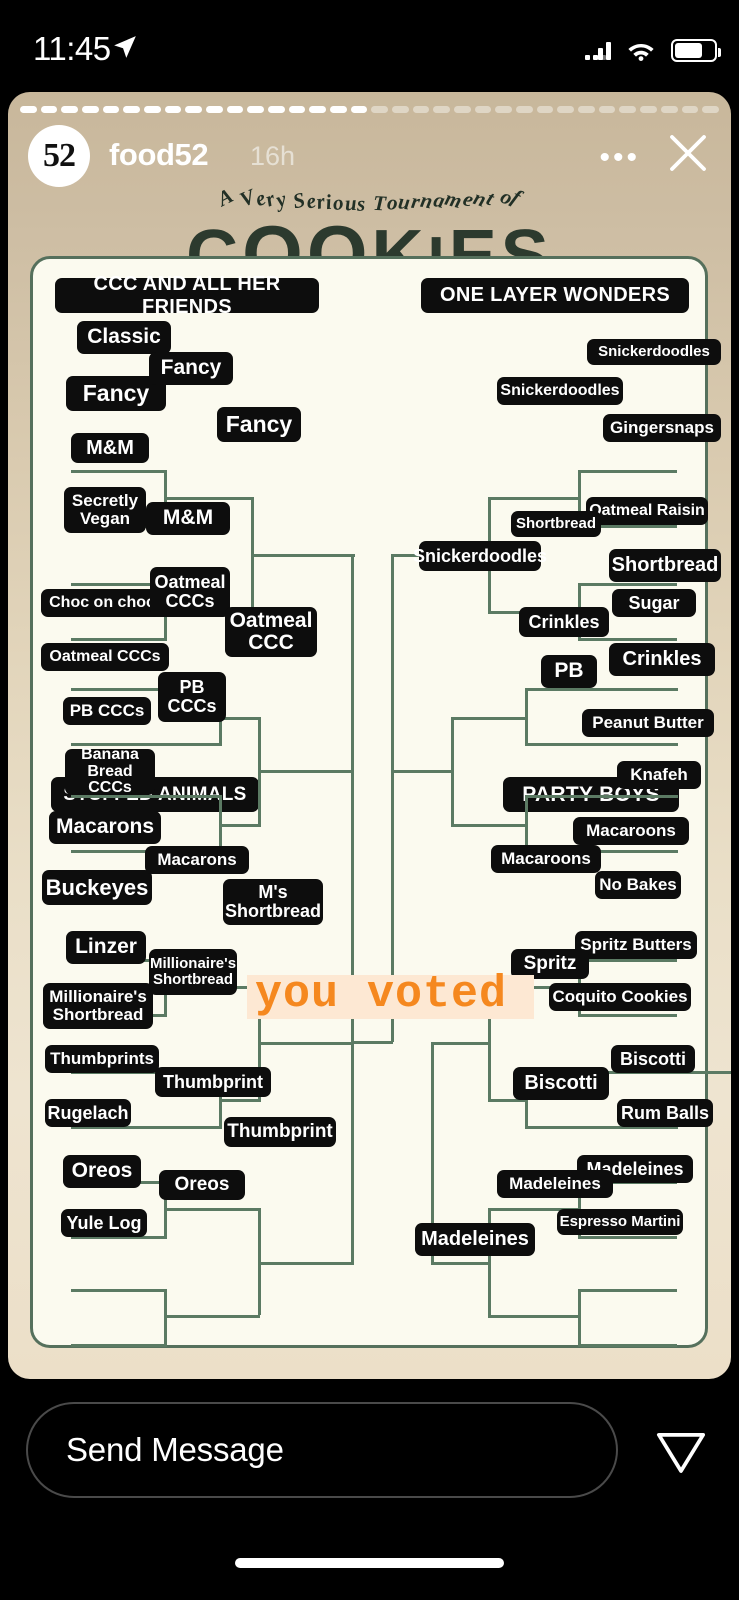 This screenshot has height=1600, width=739. I want to click on bracket-entry-chip: Buckeyes, so click(97, 887).